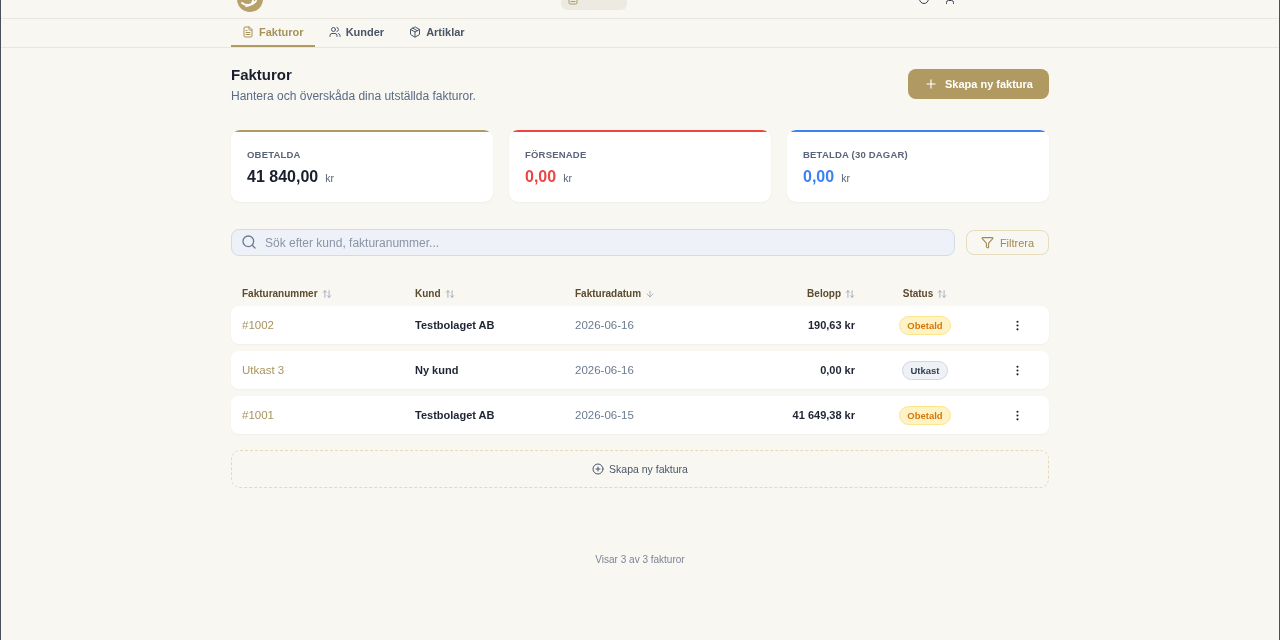 The image size is (1280, 640). What do you see at coordinates (274, 154) in the screenshot?
I see `card-label: OBETALDA` at bounding box center [274, 154].